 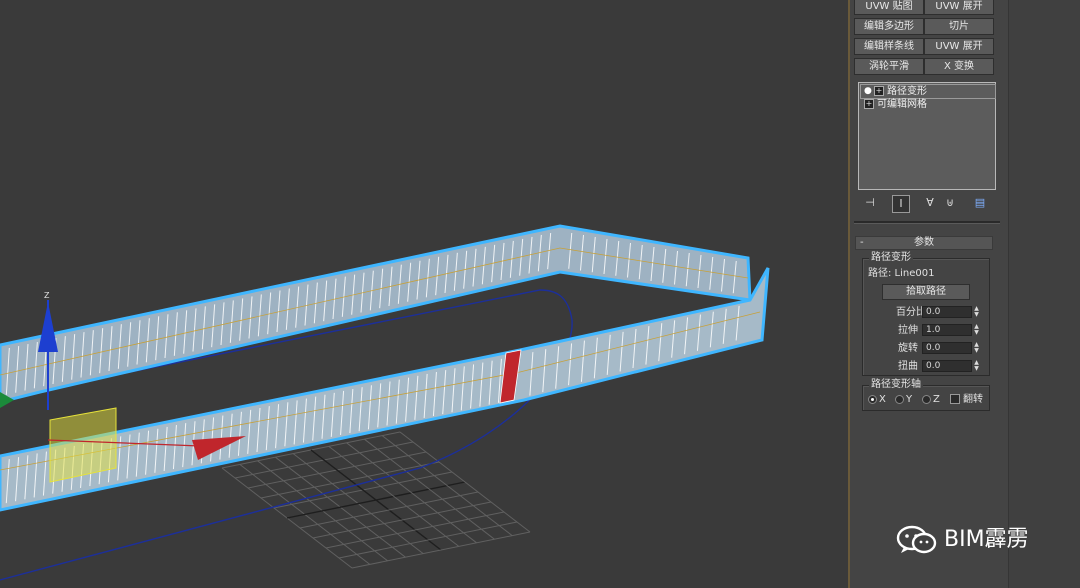 I want to click on gizmo-z-label: Z, so click(x=47, y=295).